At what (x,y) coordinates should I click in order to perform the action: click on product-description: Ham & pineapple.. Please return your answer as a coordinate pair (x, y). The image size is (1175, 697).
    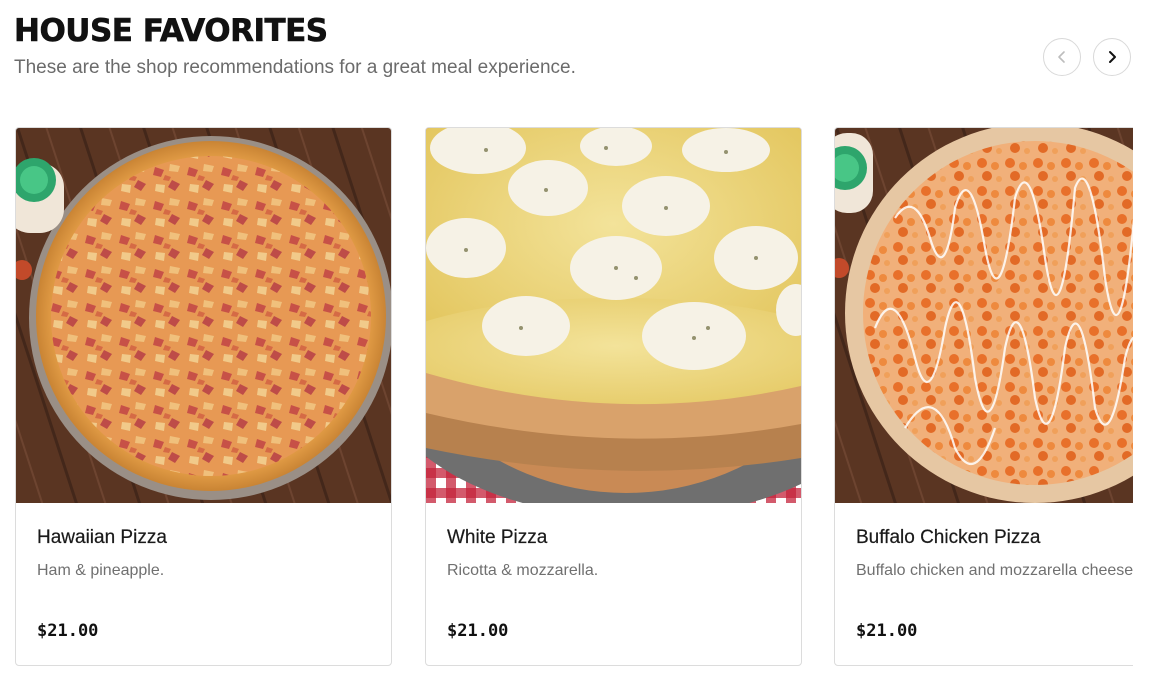
    Looking at the image, I should click on (101, 570).